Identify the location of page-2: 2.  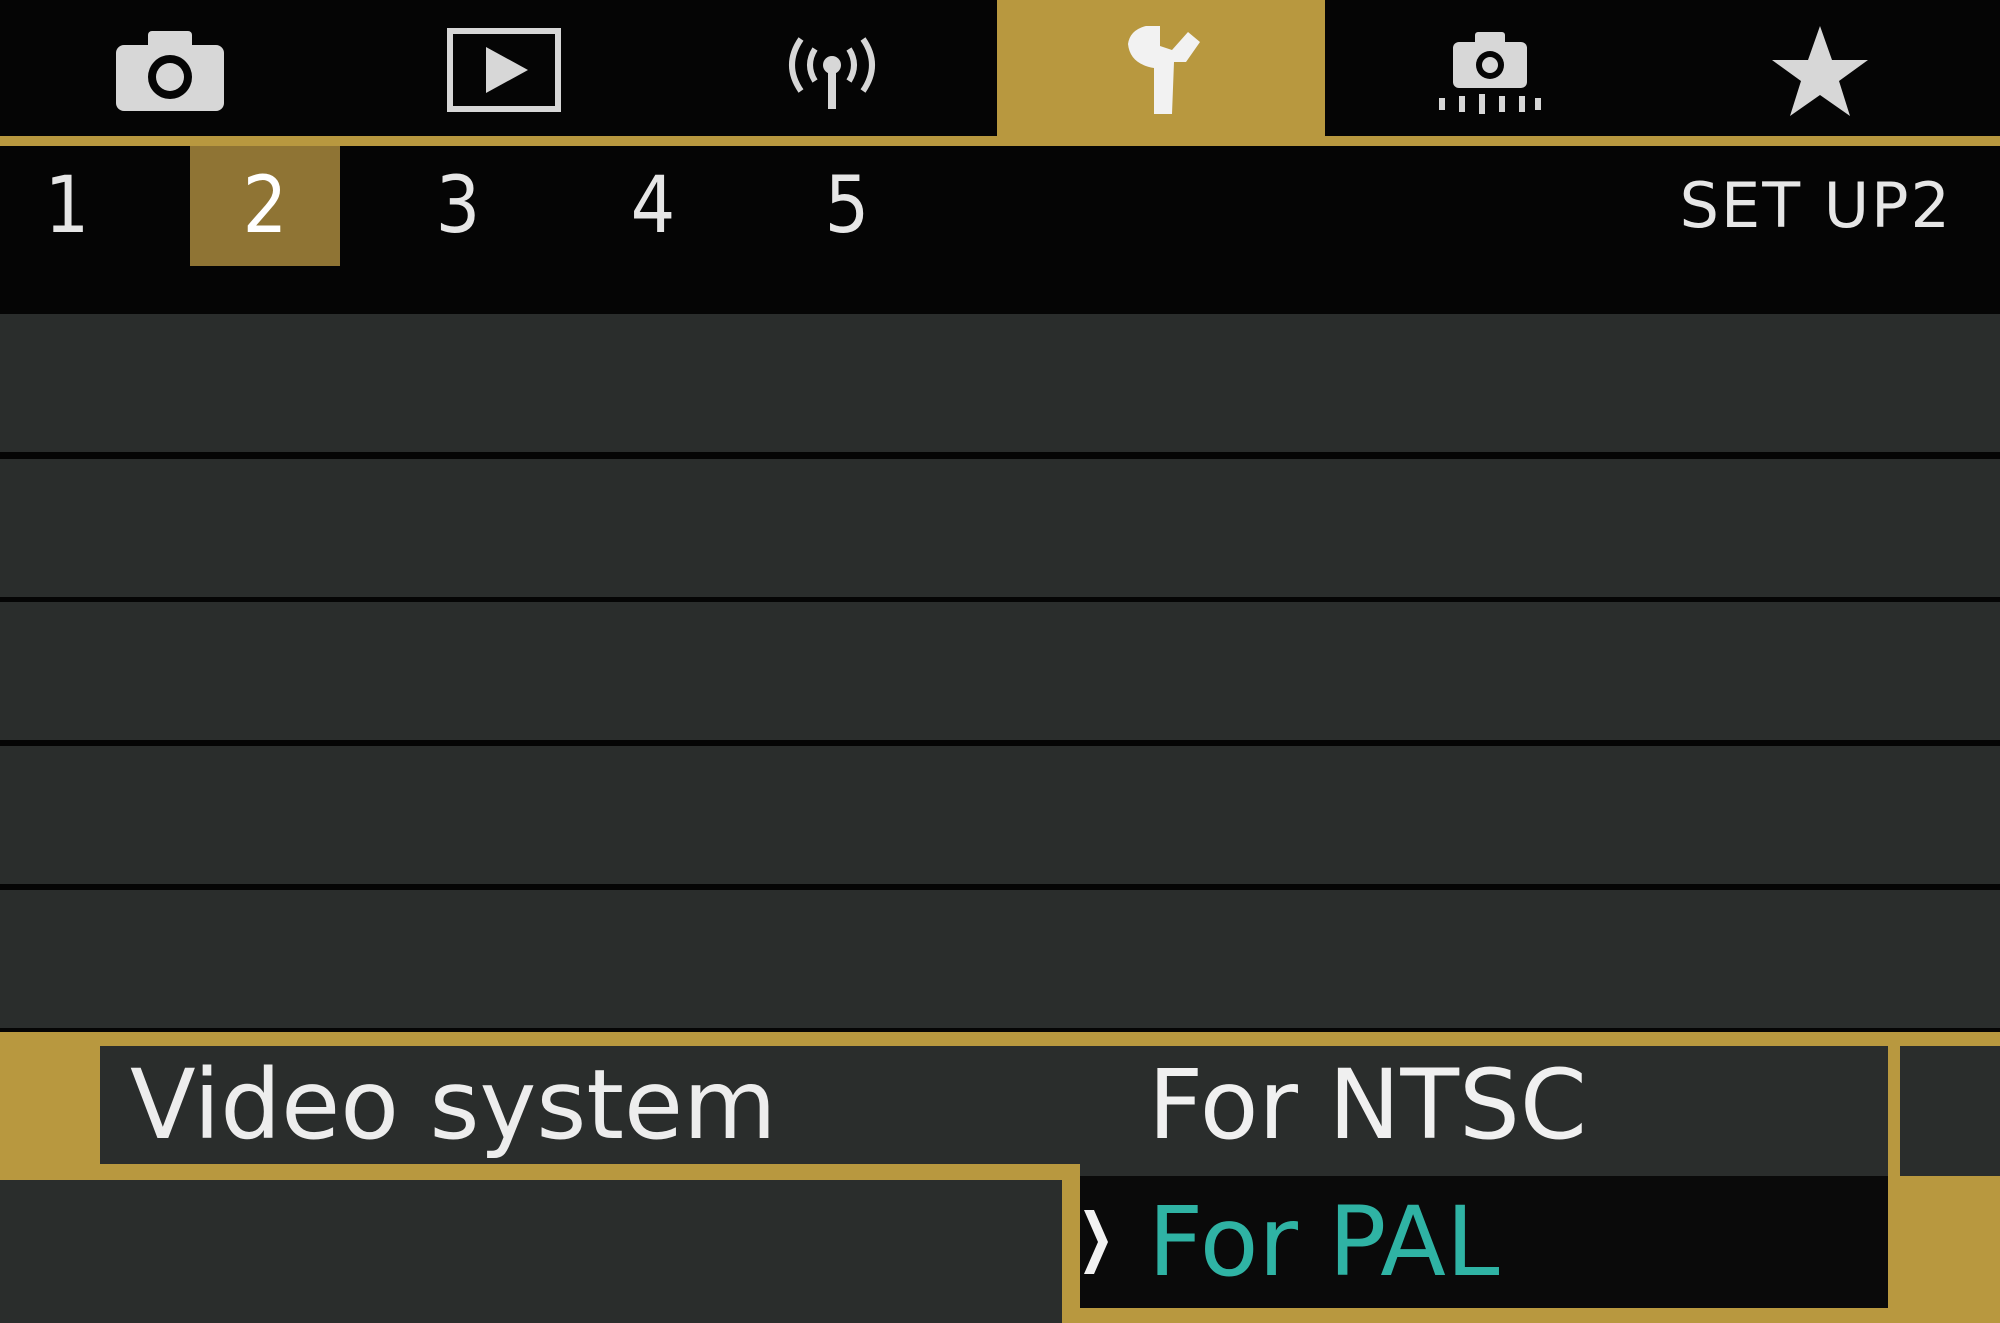
(265, 206).